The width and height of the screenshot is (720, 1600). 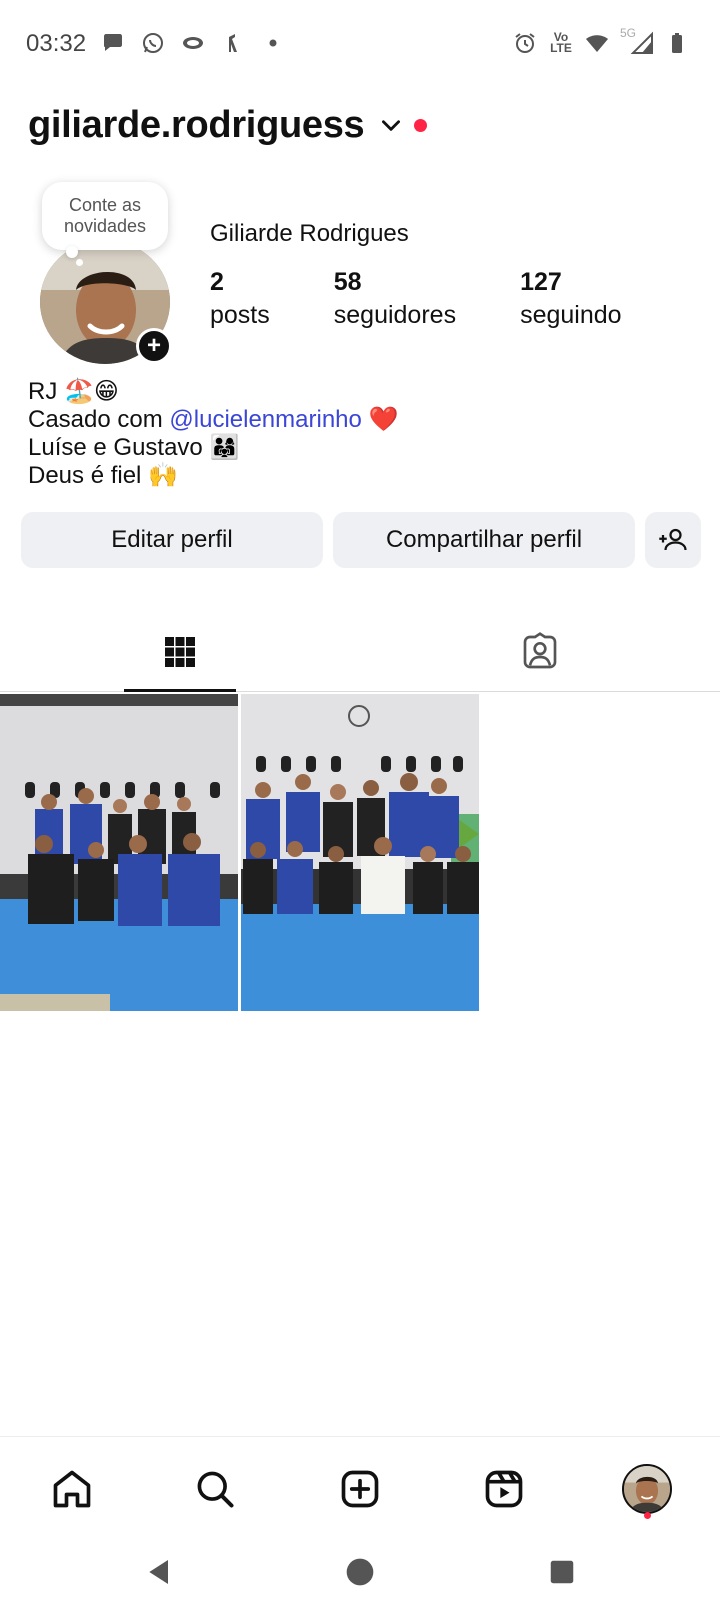 What do you see at coordinates (72, 252) in the screenshot?
I see `note-bubble-tail-dot` at bounding box center [72, 252].